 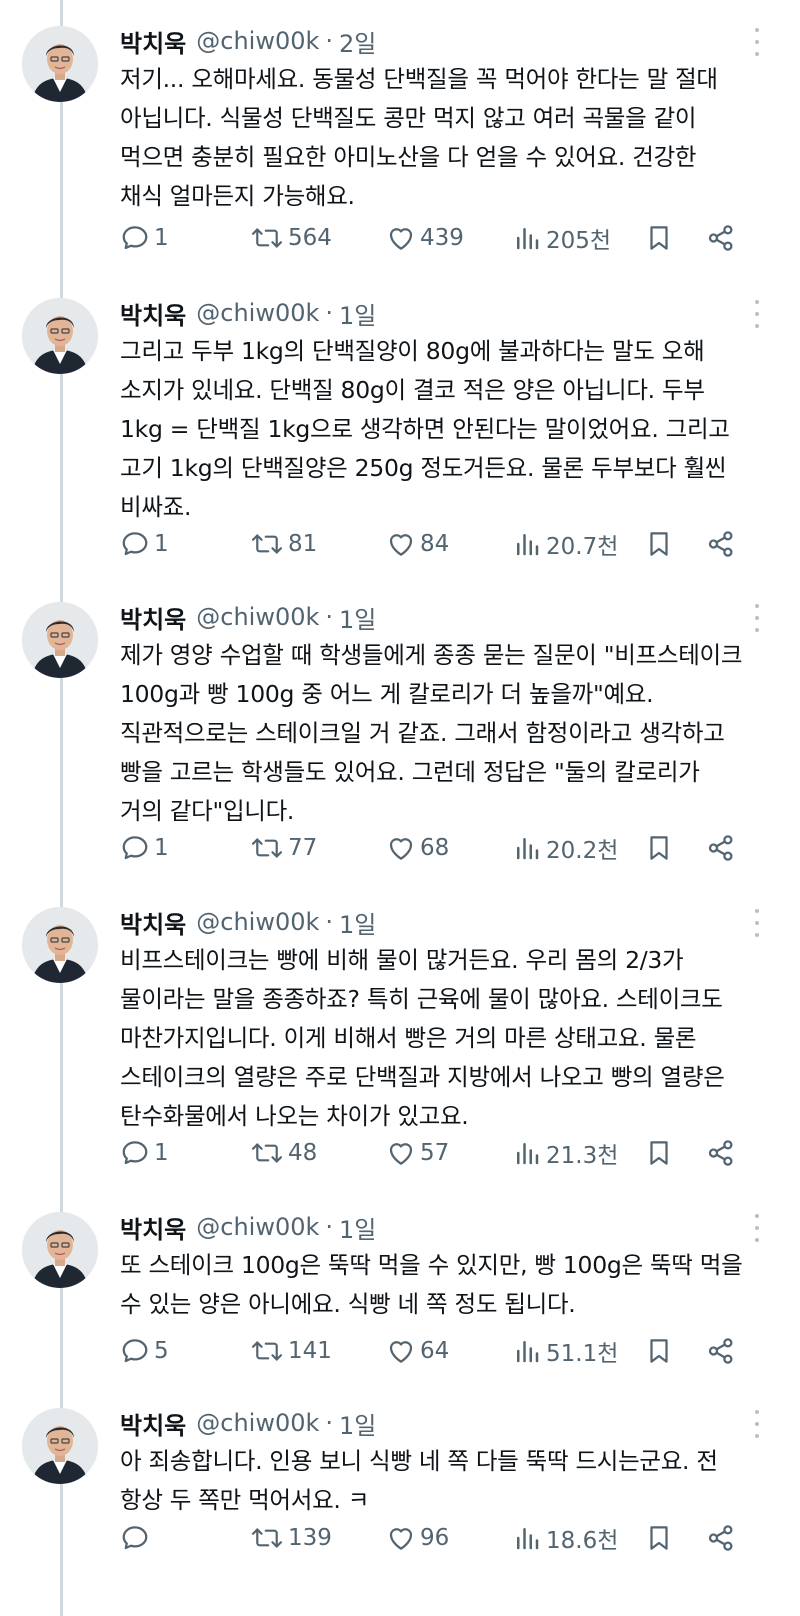 What do you see at coordinates (435, 1351) in the screenshot?
I see `like-count: 64` at bounding box center [435, 1351].